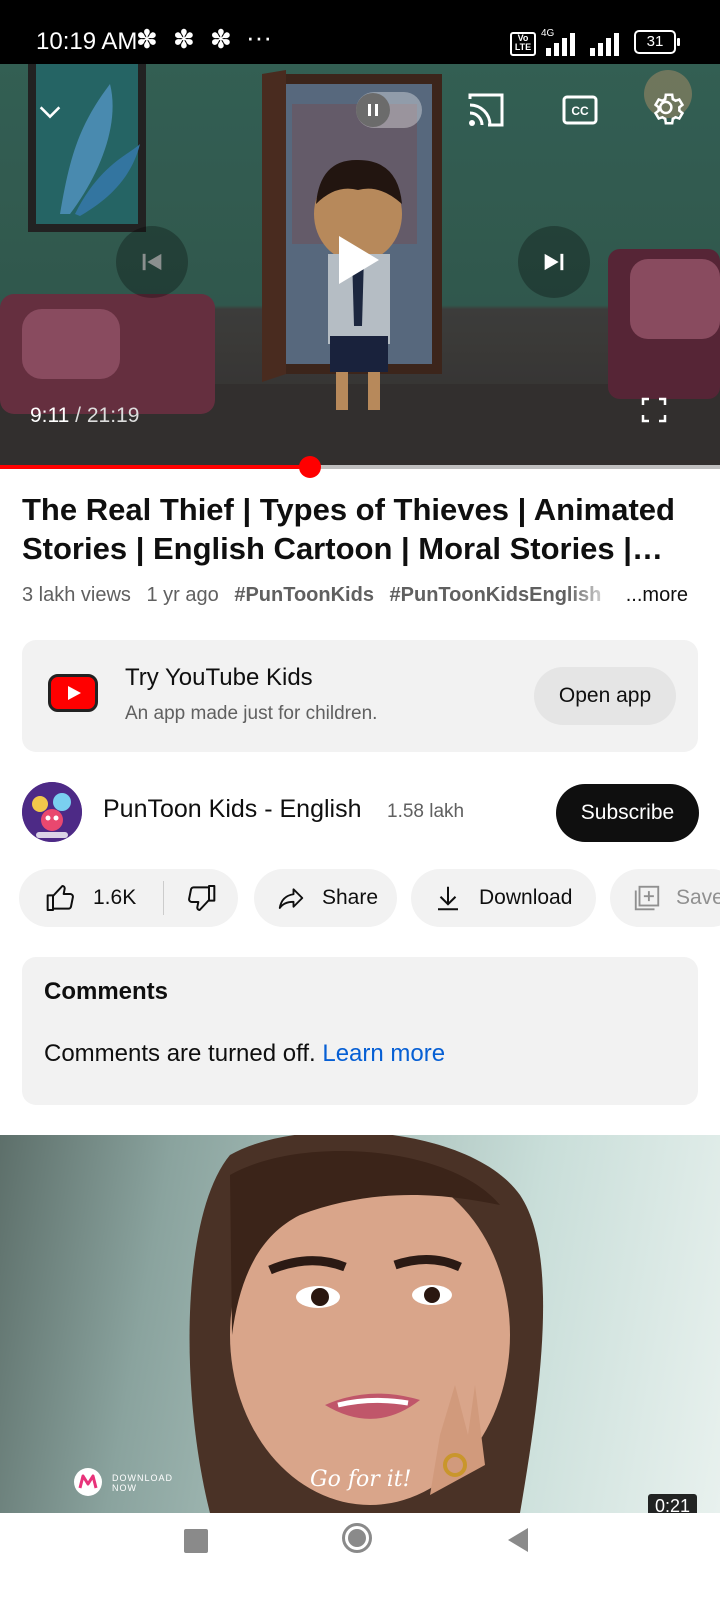 The image size is (720, 1600). Describe the element at coordinates (183, 1053) in the screenshot. I see `comments-message-text: Comments are turned off.` at that location.